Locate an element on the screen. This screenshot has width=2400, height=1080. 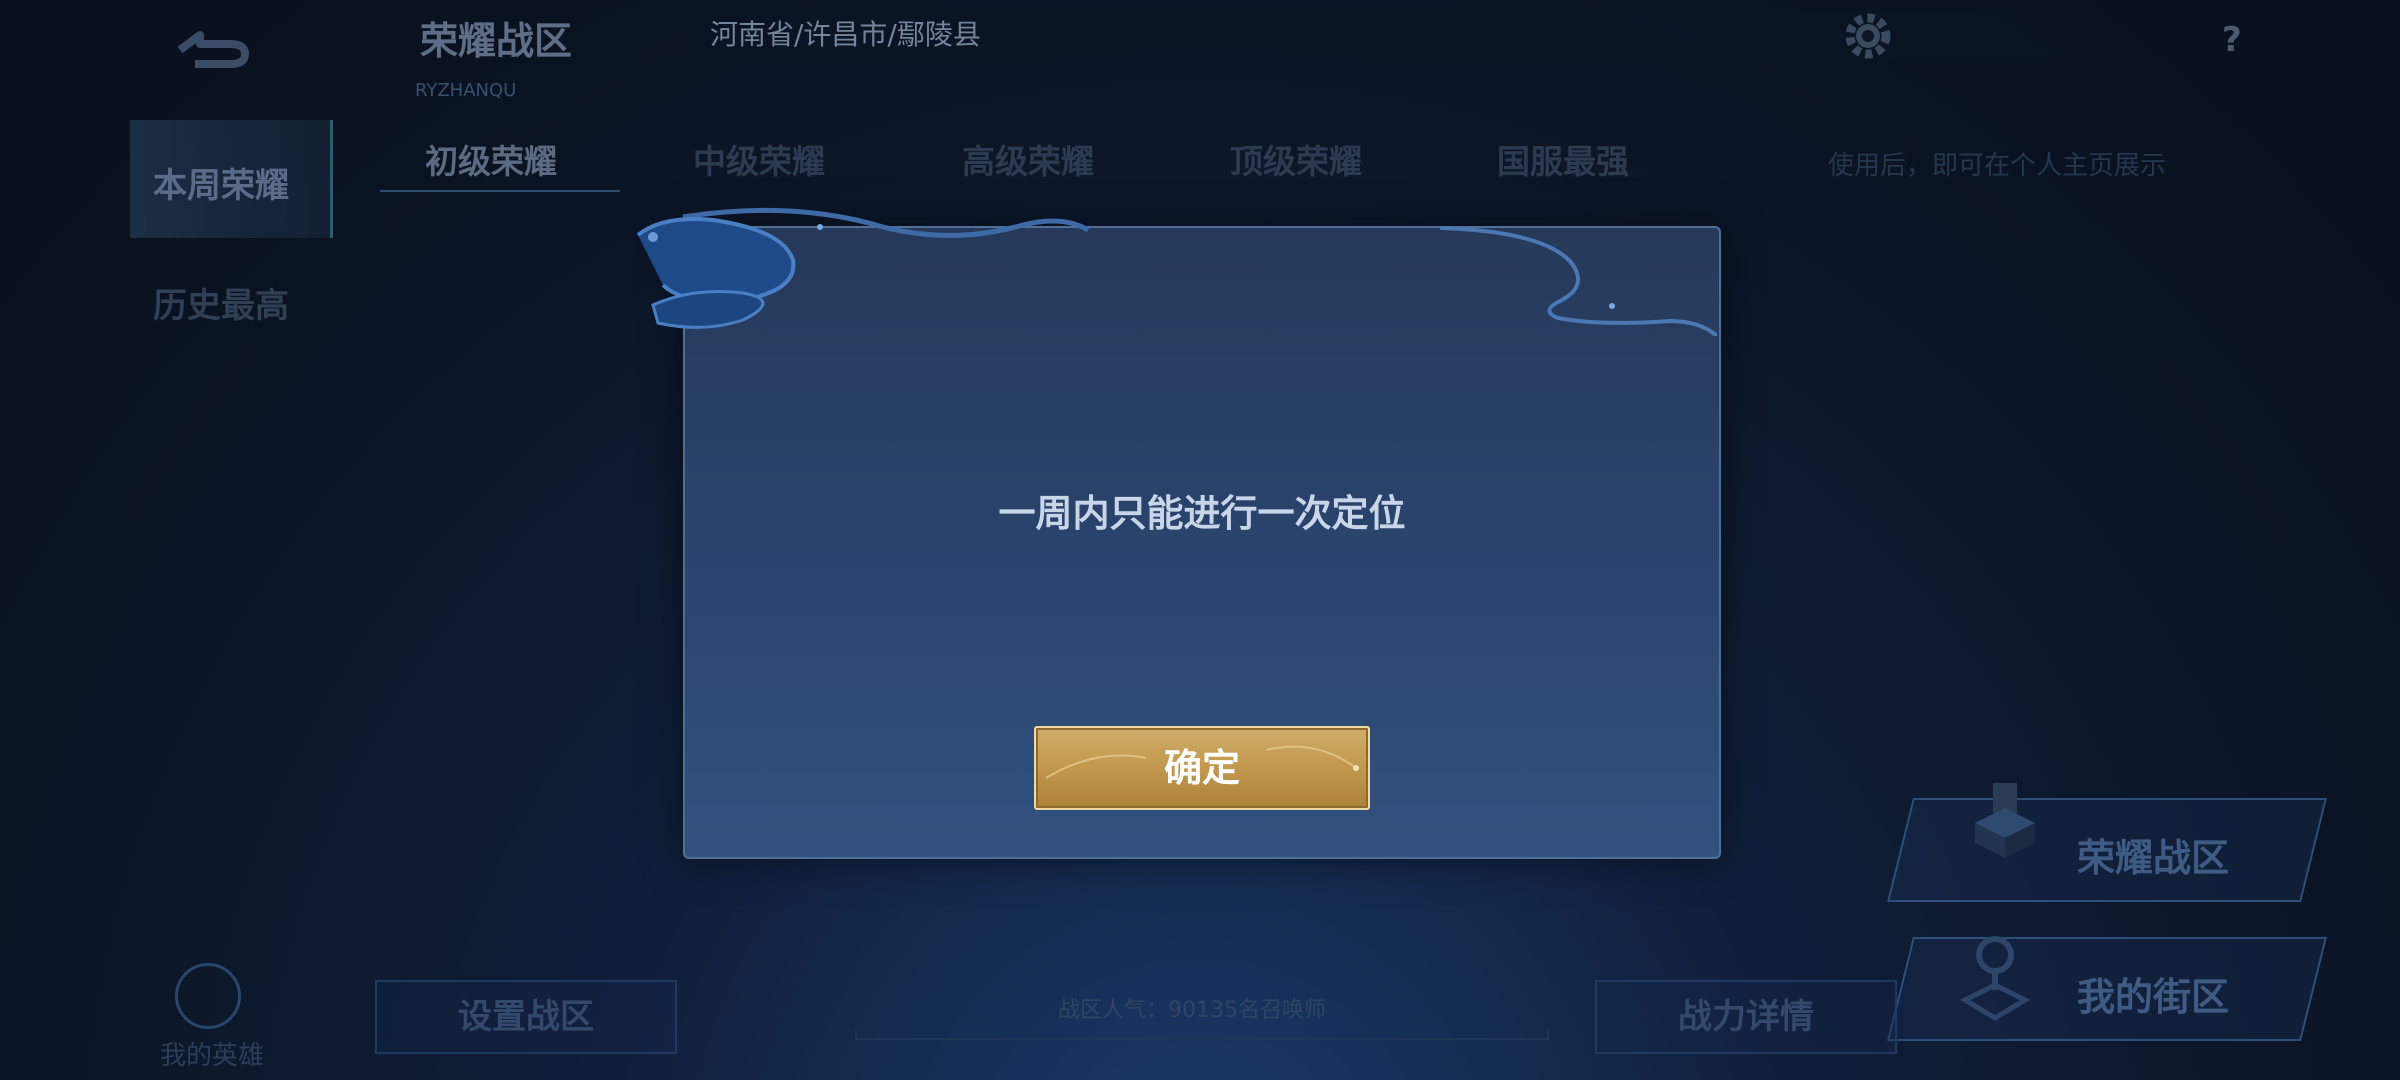
tab-junior-glory: 初级荣耀 is located at coordinates (491, 159).